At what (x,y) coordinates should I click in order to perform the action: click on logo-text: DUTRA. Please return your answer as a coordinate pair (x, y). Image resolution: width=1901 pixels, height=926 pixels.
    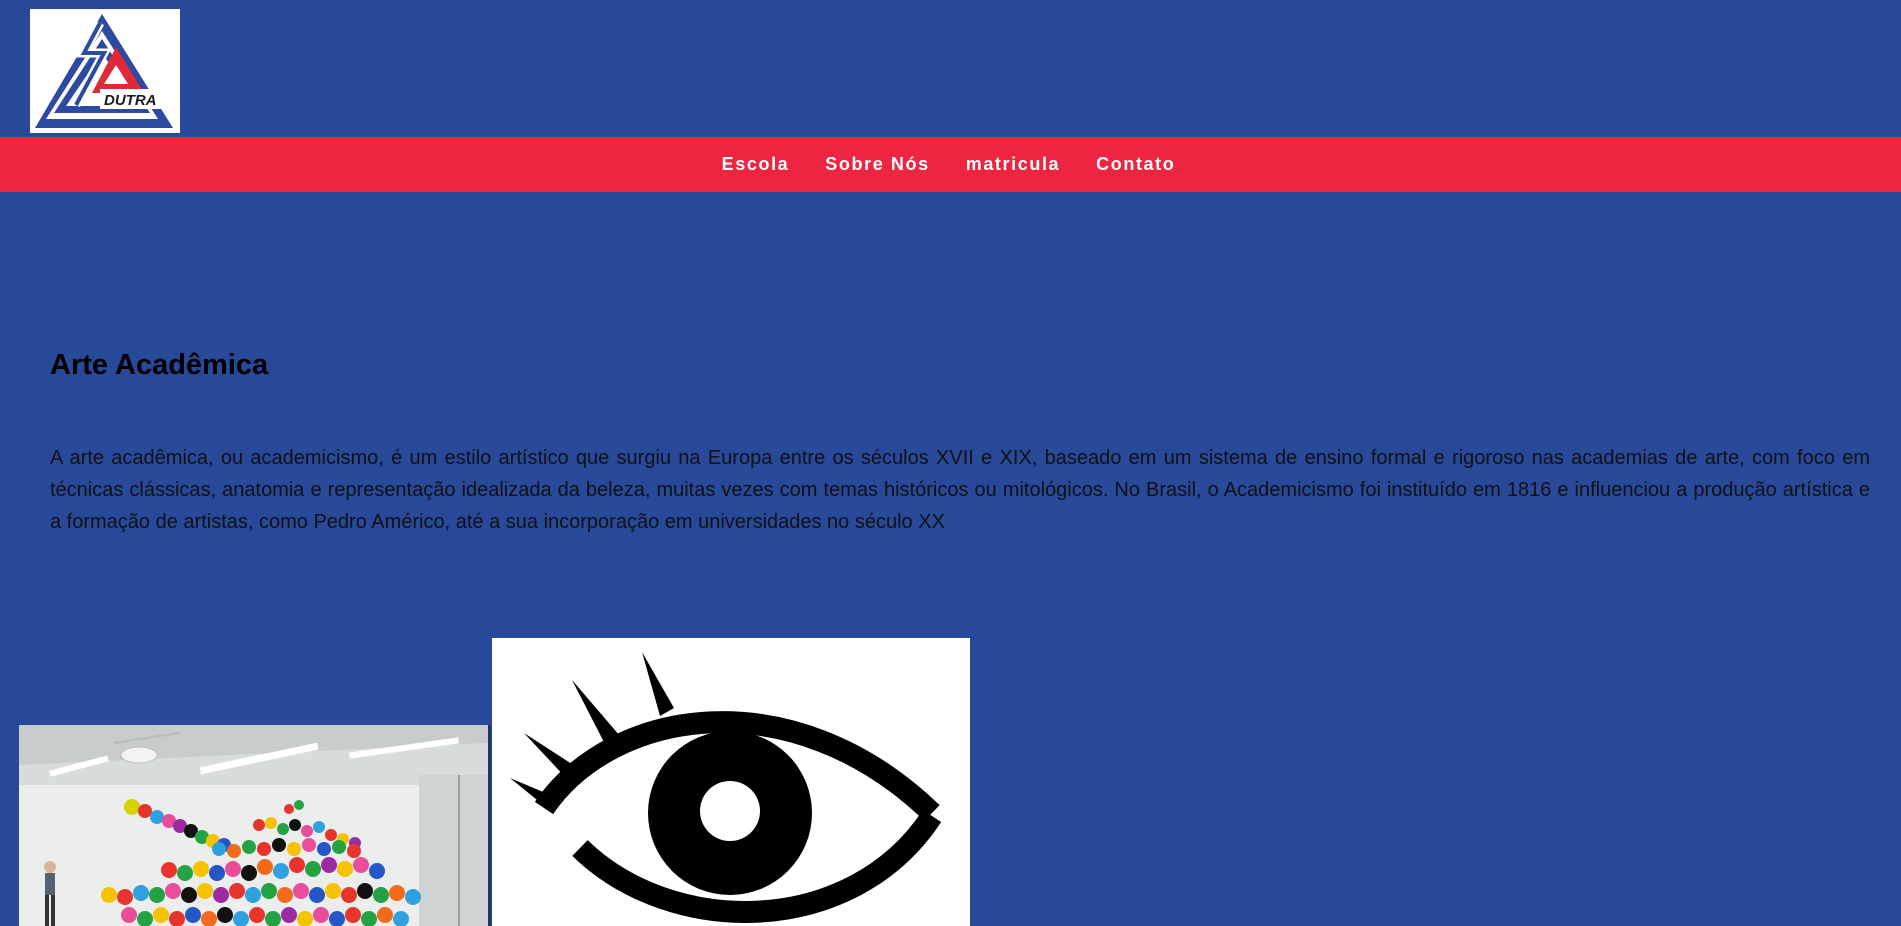
    Looking at the image, I should click on (130, 100).